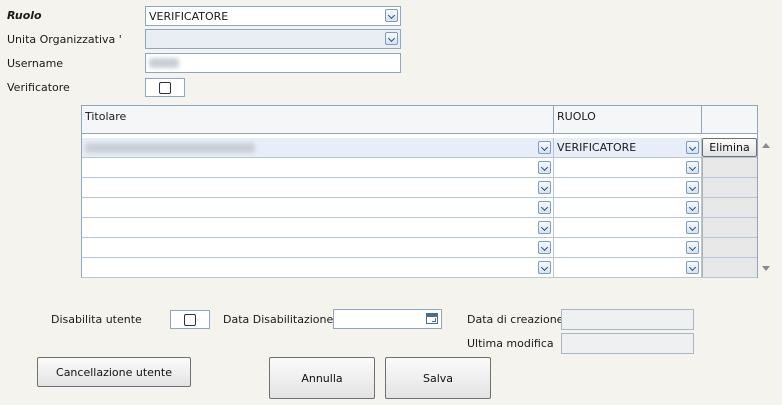 This screenshot has width=782, height=405. Describe the element at coordinates (273, 63) in the screenshot. I see `username-input` at that location.